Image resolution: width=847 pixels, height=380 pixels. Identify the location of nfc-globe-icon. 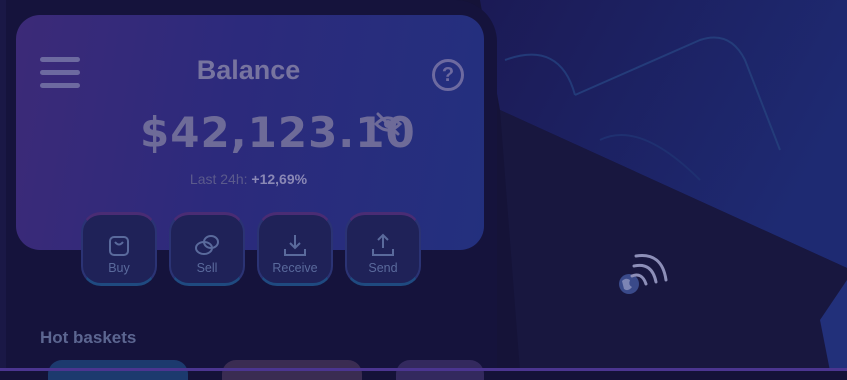
(643, 274).